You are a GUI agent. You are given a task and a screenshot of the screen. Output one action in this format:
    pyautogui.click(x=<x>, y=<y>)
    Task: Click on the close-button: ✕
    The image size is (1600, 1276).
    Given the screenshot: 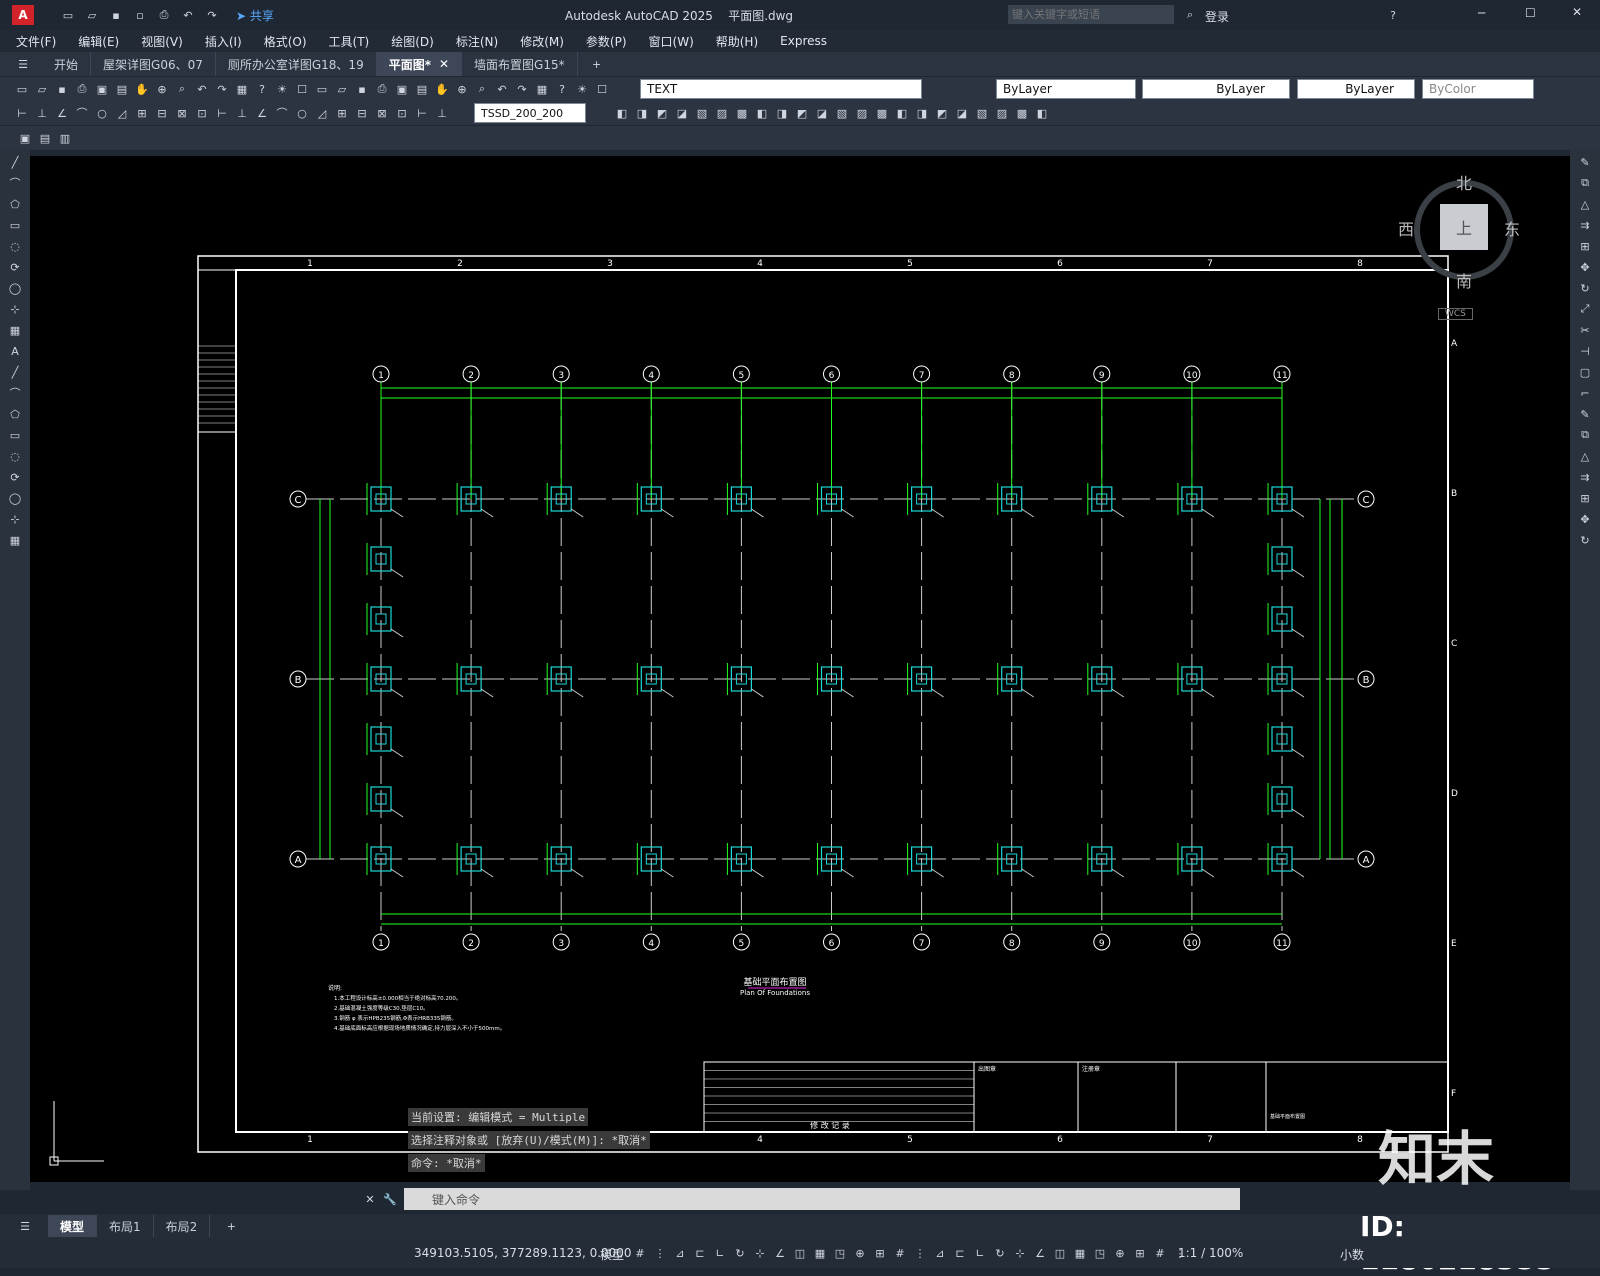 What is the action you would take?
    pyautogui.click(x=1577, y=12)
    